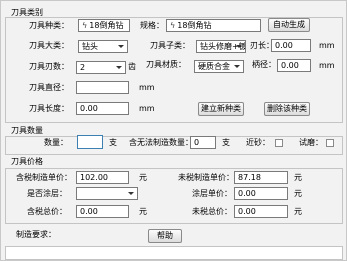 Image resolution: width=347 pixels, height=261 pixels. Describe the element at coordinates (90, 142) in the screenshot. I see `quantity-input` at that location.